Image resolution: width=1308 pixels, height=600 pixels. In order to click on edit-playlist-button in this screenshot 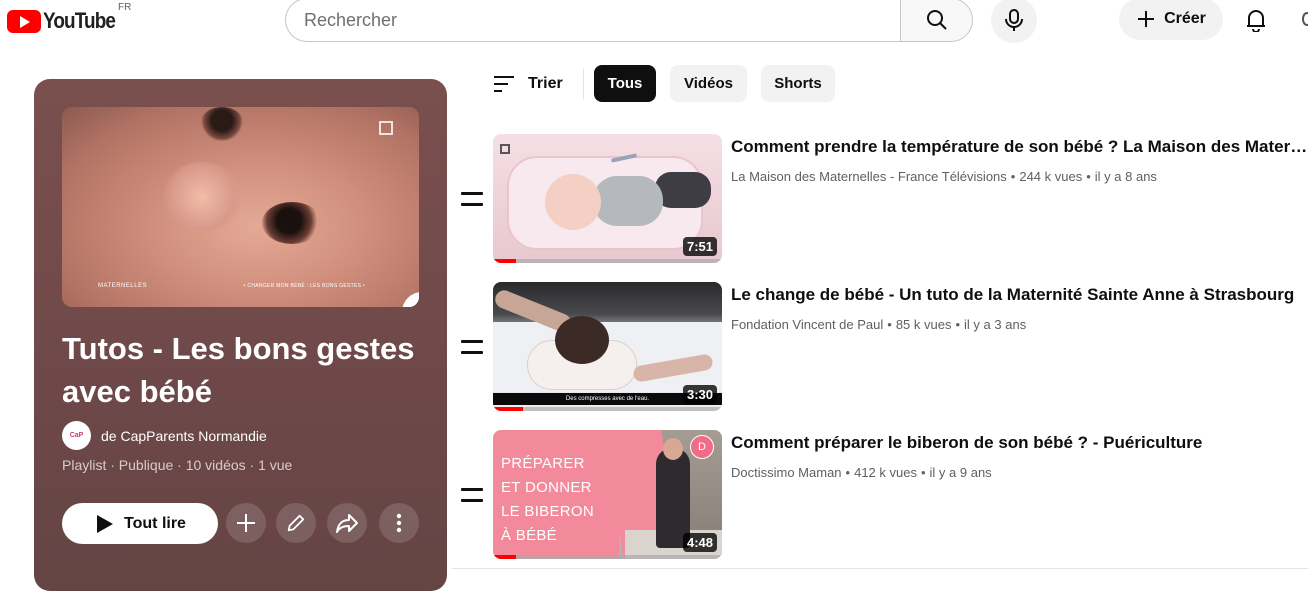, I will do `click(296, 523)`.